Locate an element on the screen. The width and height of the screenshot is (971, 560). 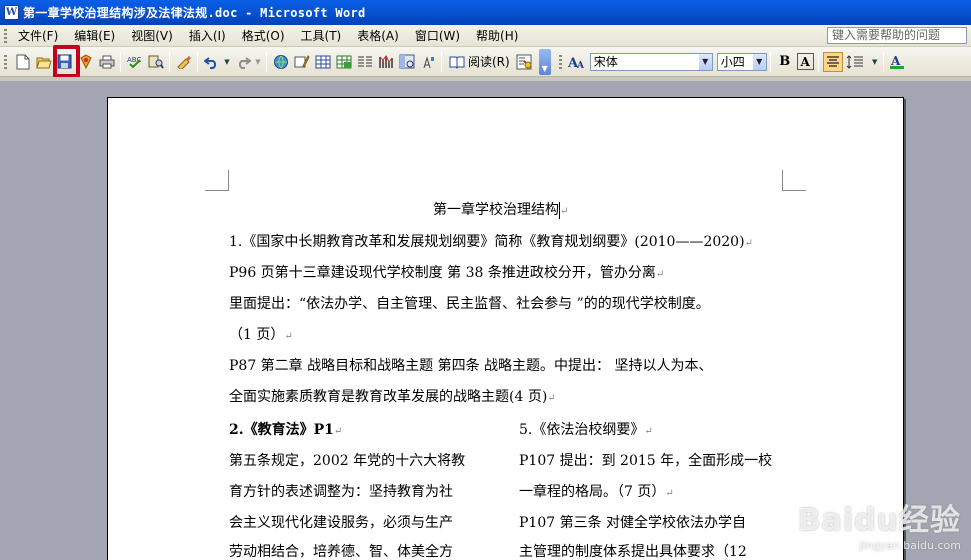
crop-mark-top-left is located at coordinates (217, 180).